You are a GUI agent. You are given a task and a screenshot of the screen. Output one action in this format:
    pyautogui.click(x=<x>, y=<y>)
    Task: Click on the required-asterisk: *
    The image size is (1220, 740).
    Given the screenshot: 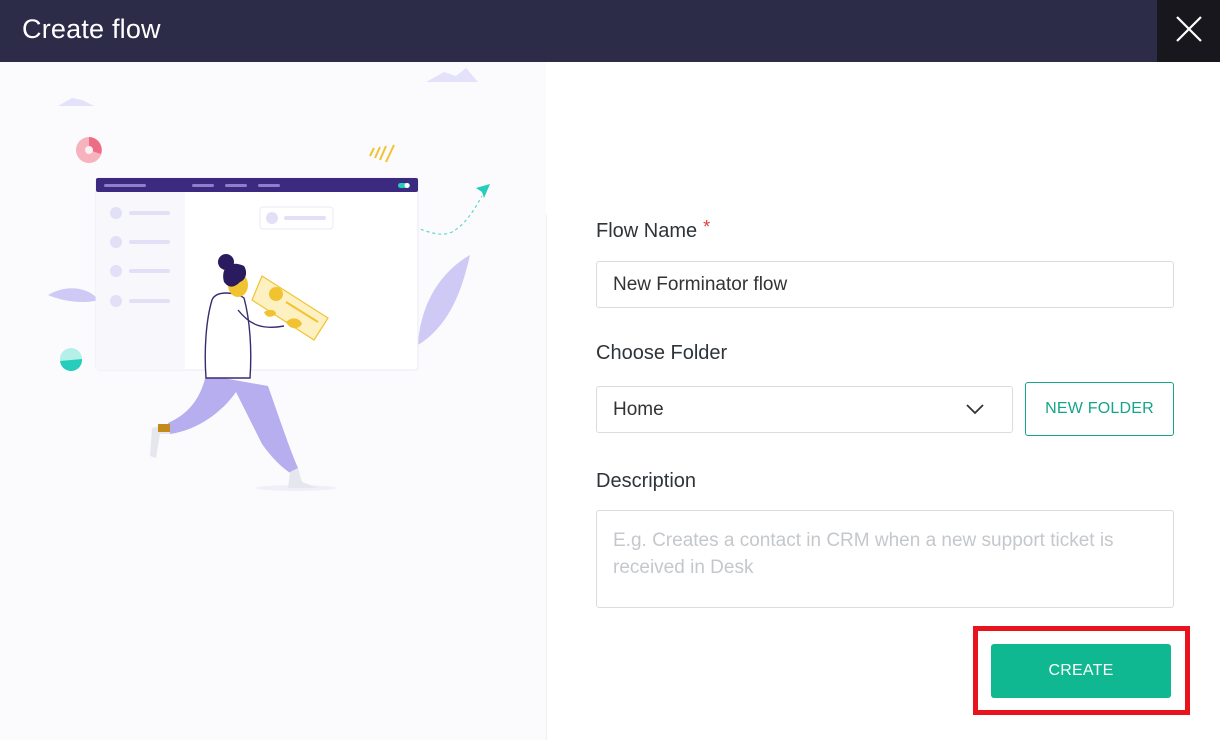 What is the action you would take?
    pyautogui.click(x=707, y=227)
    